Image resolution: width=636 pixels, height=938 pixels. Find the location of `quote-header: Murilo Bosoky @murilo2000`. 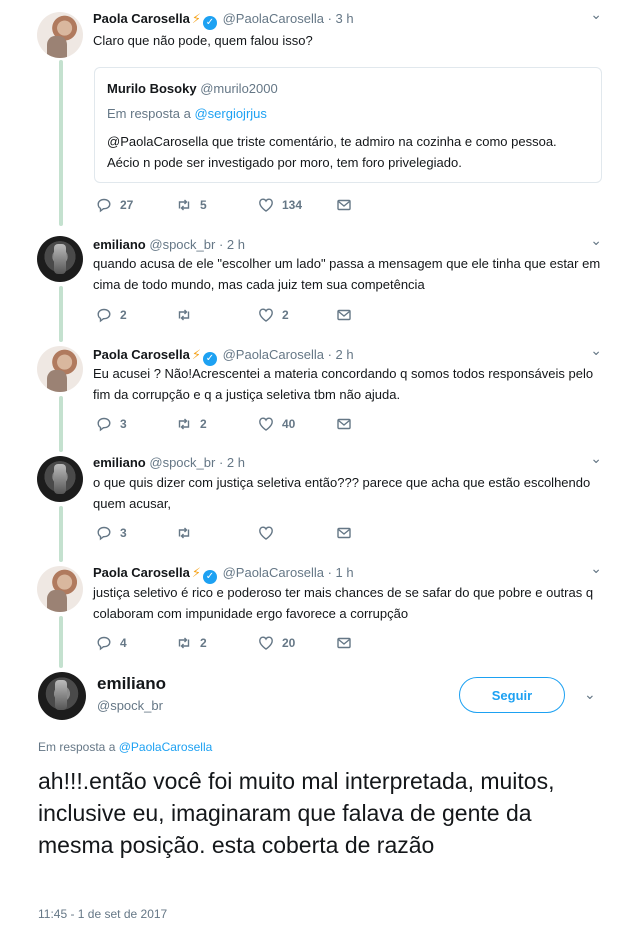

quote-header: Murilo Bosoky @murilo2000 is located at coordinates (348, 88).